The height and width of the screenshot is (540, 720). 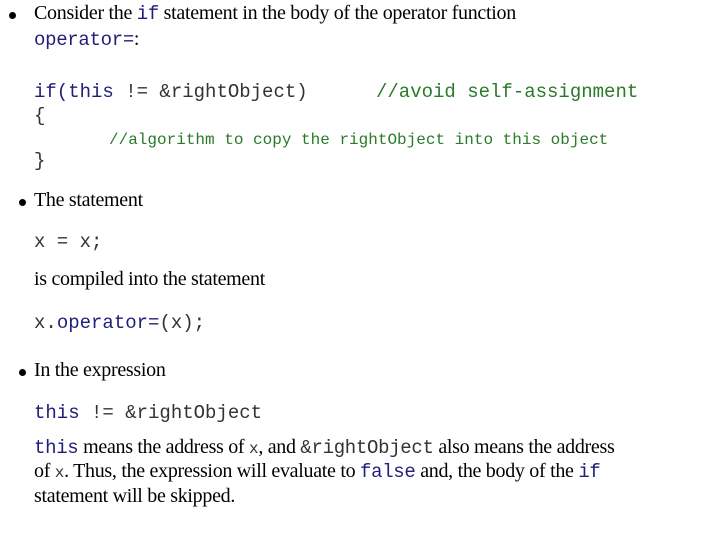 I want to click on bullet-2-middle: is compiled into the statement, so click(x=149, y=279).